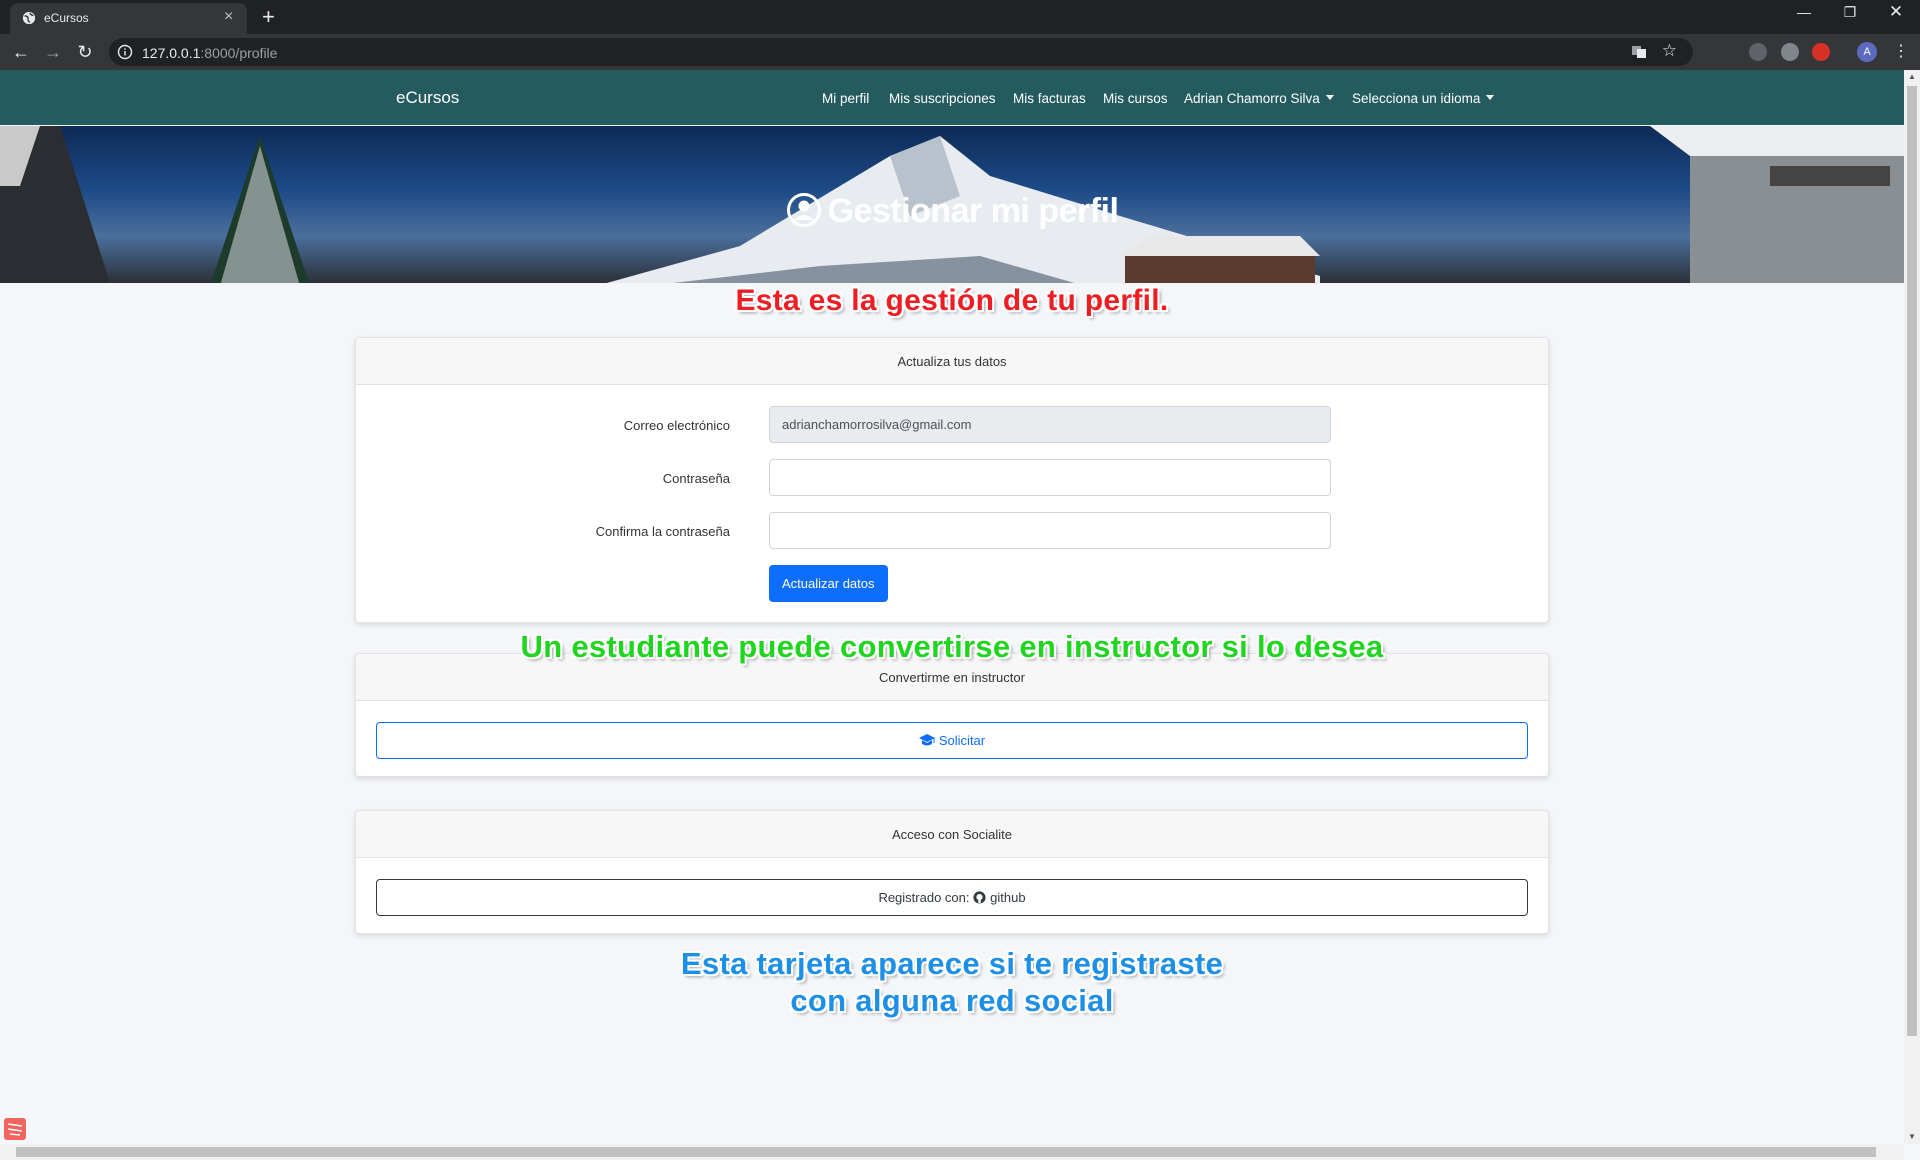 The height and width of the screenshot is (1160, 1920). Describe the element at coordinates (66, 18) in the screenshot. I see `tab-title: eCursos` at that location.